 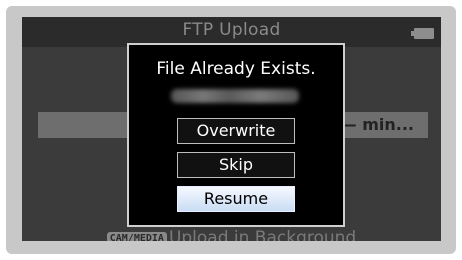 I want to click on resume-button: Resume, so click(x=236, y=199).